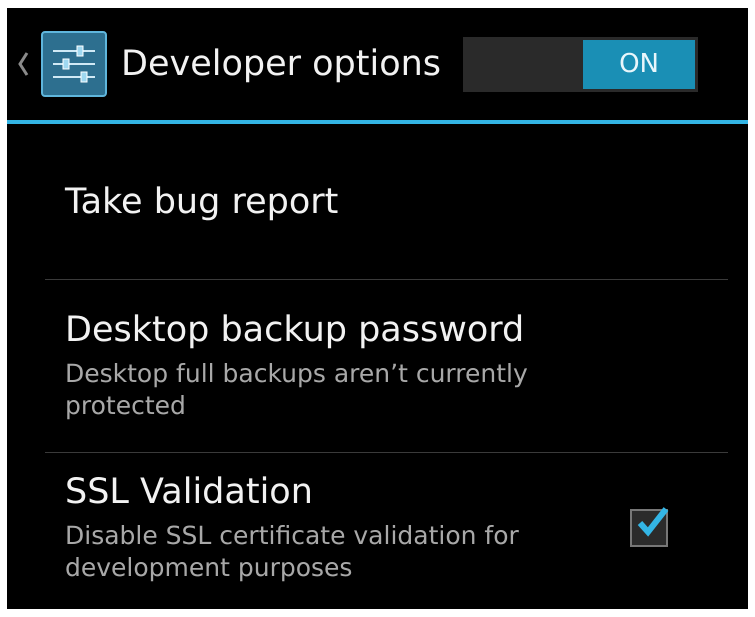  Describe the element at coordinates (297, 390) in the screenshot. I see `setting-summary: Desktop full backups aren’t currently protected` at that location.